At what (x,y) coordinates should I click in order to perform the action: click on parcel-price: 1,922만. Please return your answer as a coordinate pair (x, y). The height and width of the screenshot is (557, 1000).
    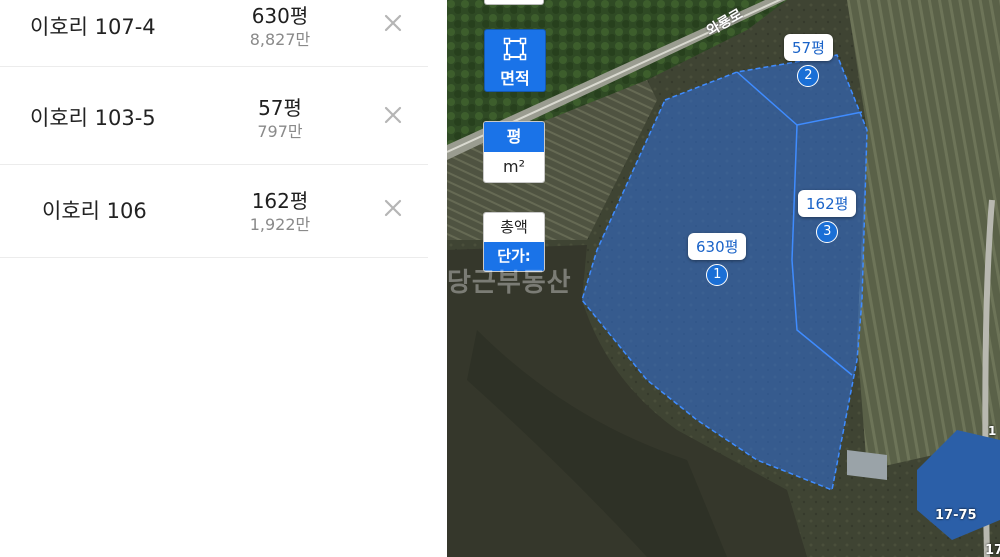
    Looking at the image, I should click on (280, 224).